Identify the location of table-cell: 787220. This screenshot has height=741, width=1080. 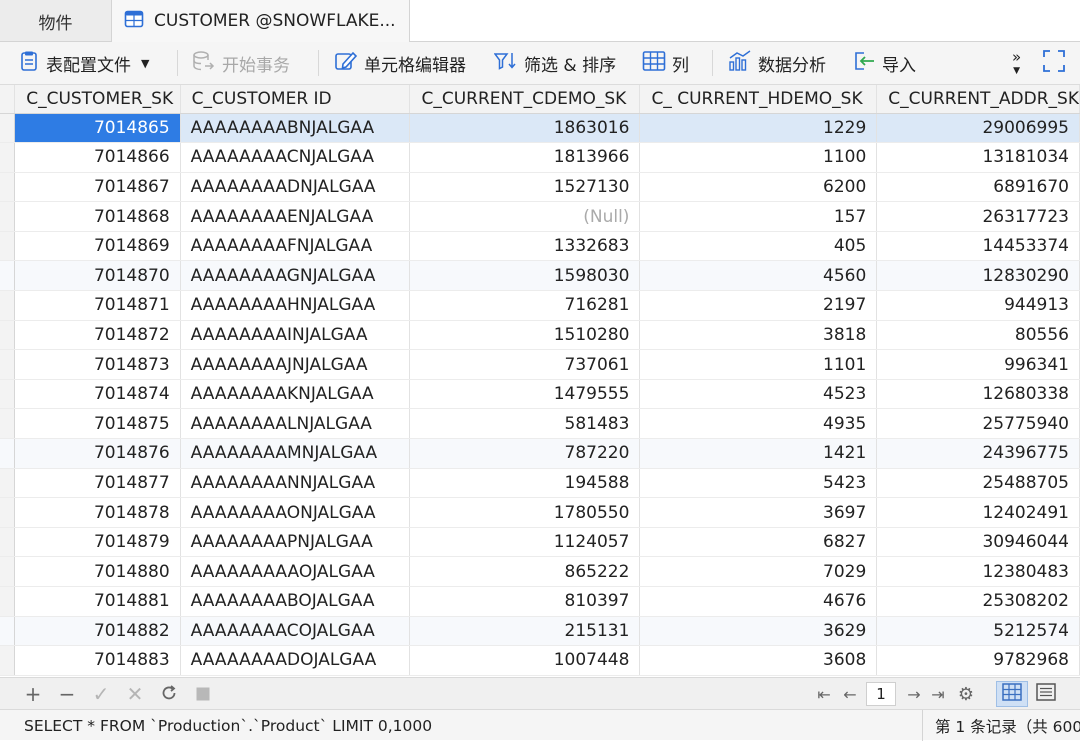
(525, 453).